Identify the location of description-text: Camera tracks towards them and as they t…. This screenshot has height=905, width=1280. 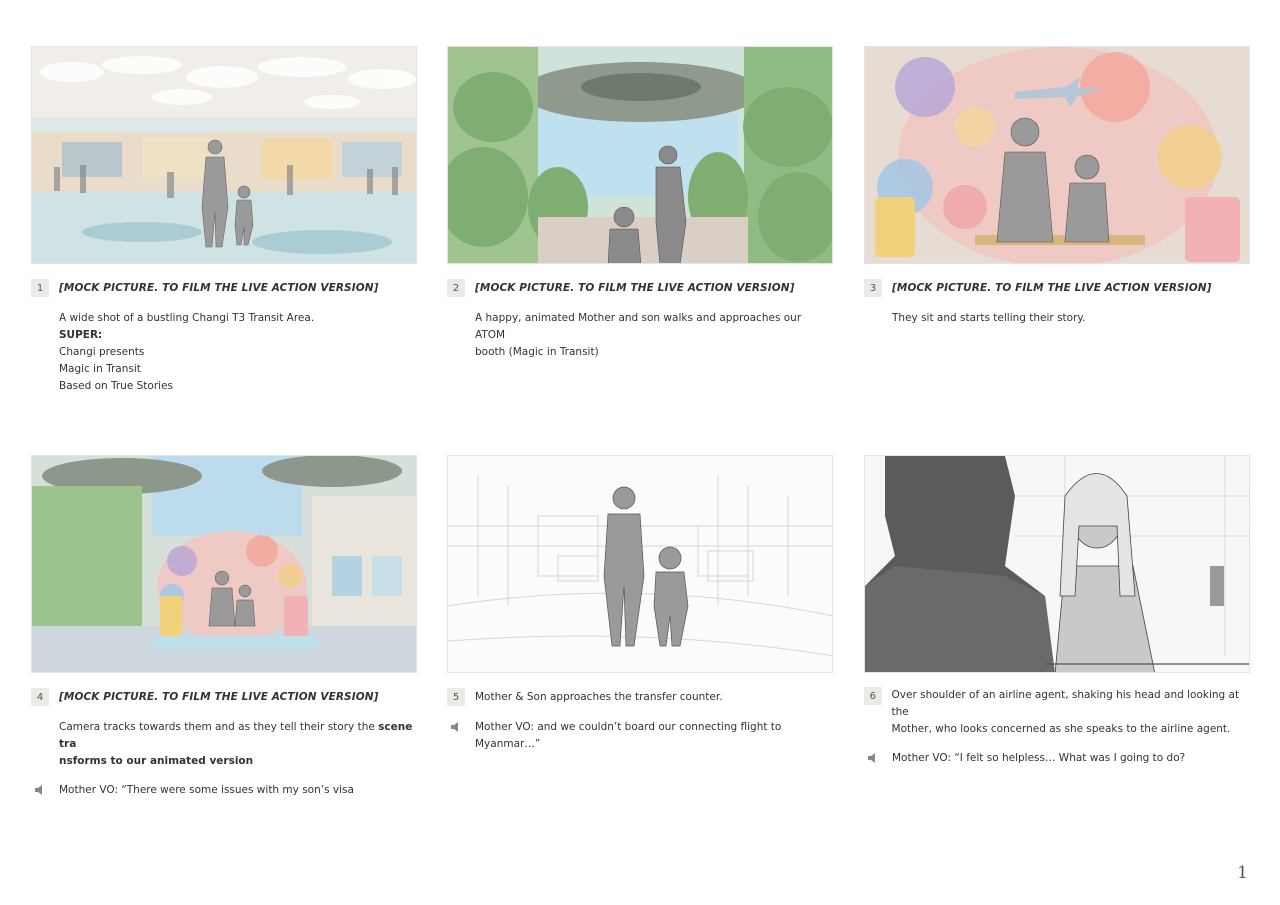
(238, 744).